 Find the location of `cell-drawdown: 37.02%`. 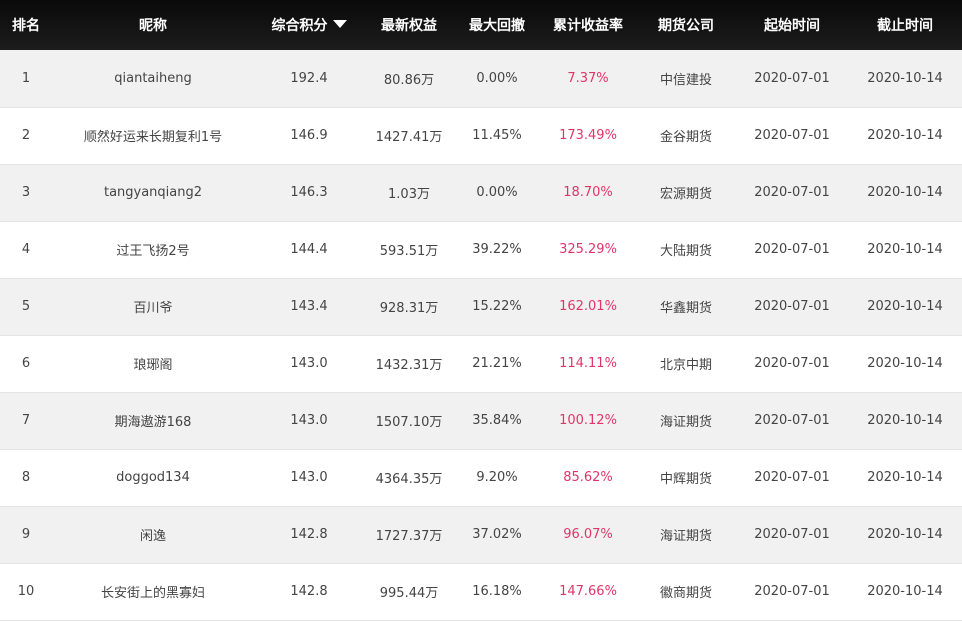

cell-drawdown: 37.02% is located at coordinates (497, 535).